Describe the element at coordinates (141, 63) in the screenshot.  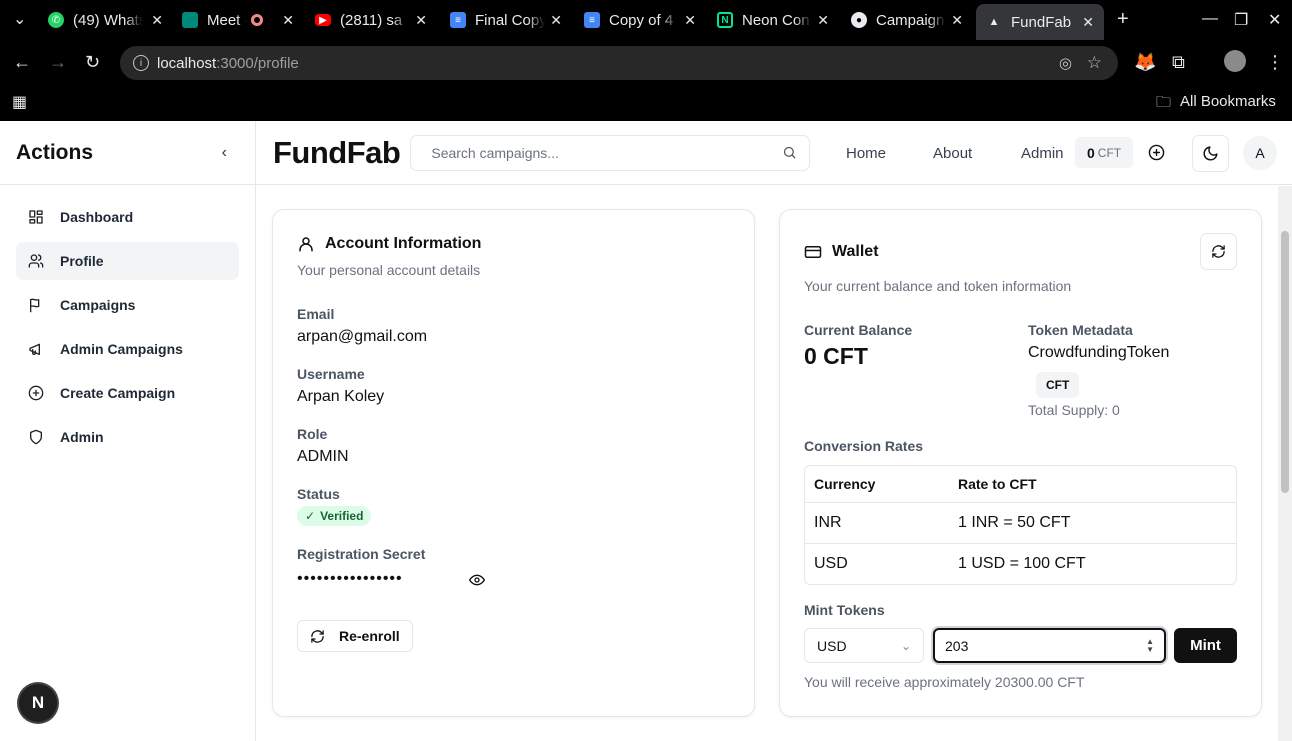
I see `site-info-icon: i` at that location.